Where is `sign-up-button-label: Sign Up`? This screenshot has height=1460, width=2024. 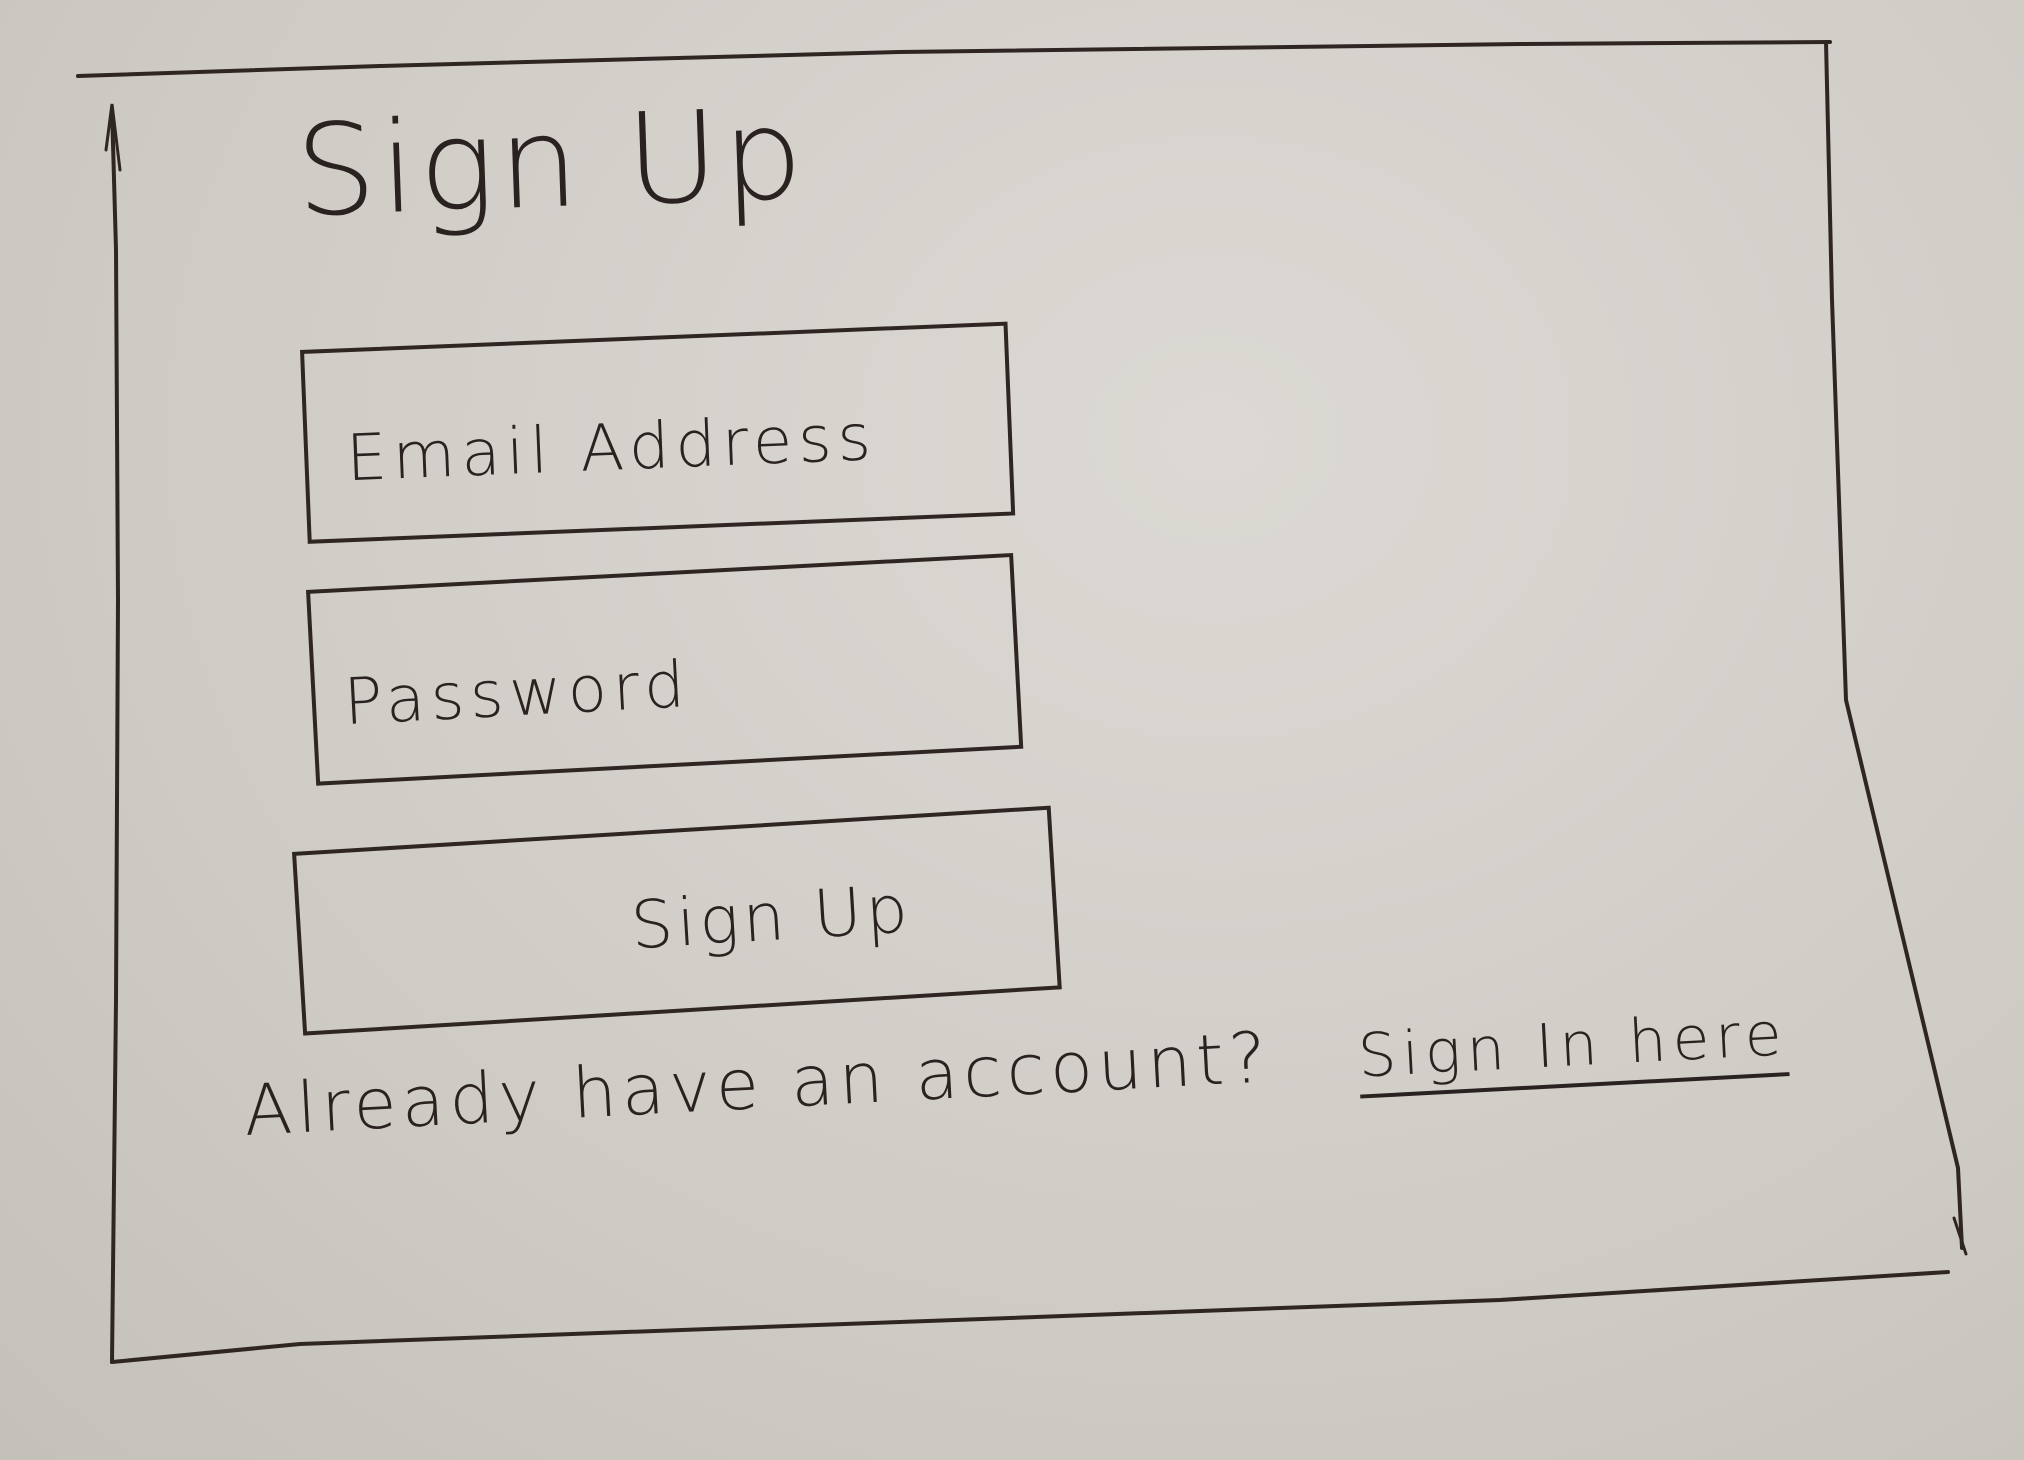 sign-up-button-label: Sign Up is located at coordinates (771, 917).